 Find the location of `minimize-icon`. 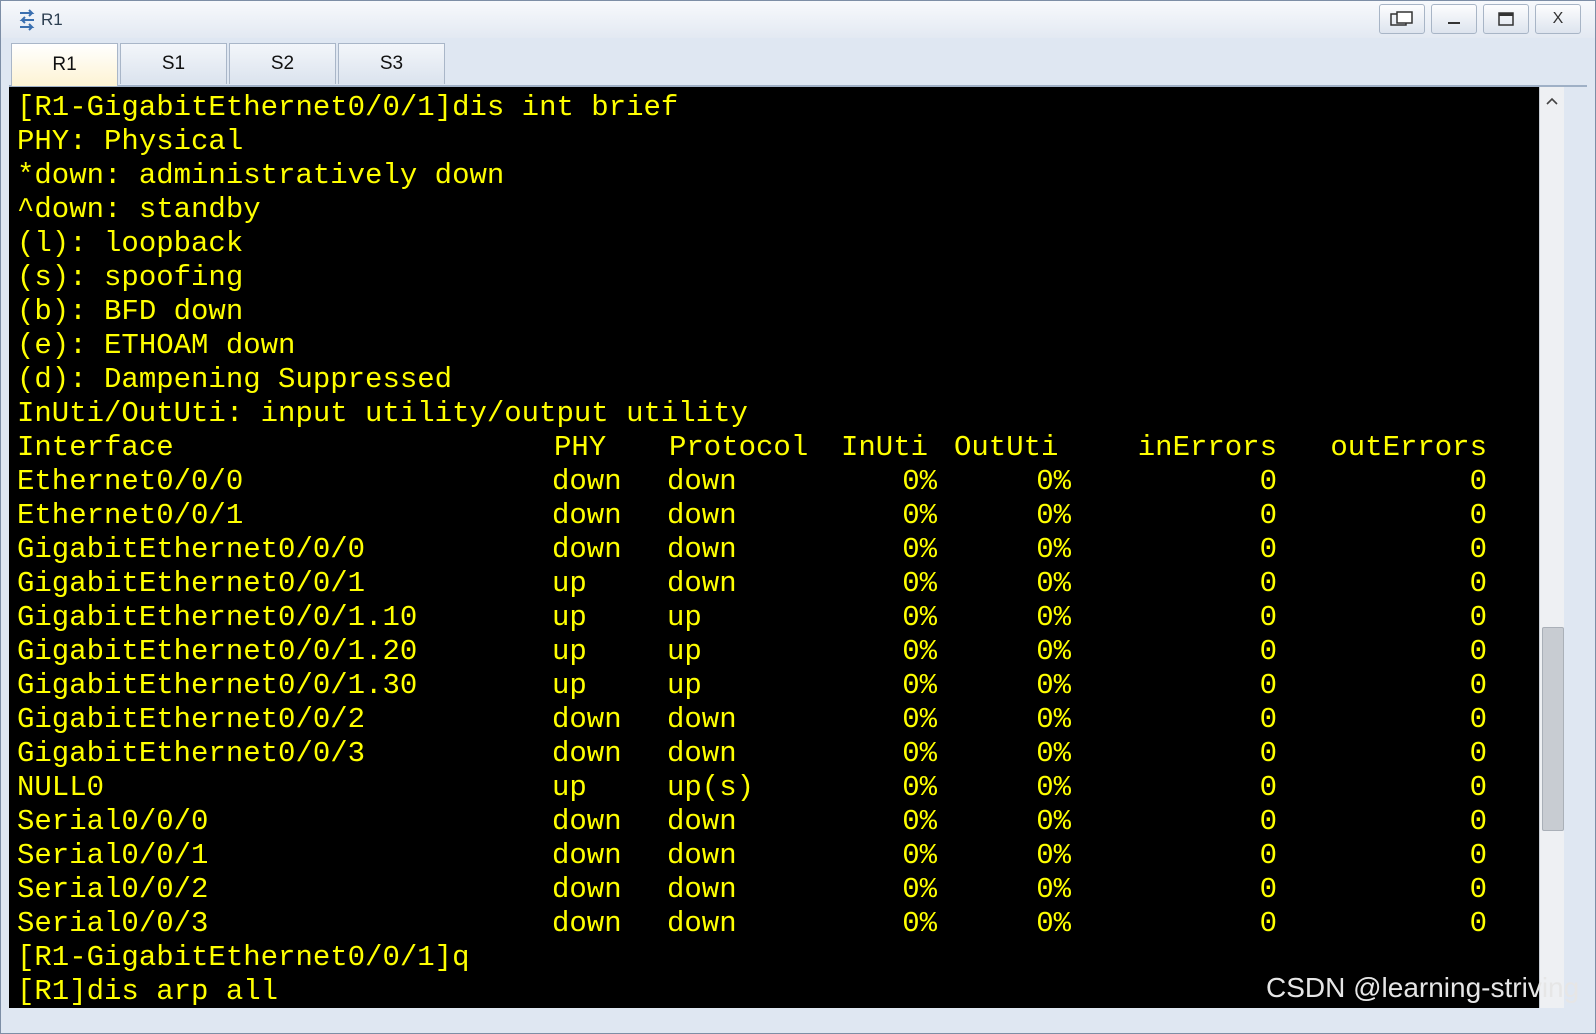

minimize-icon is located at coordinates (1454, 23).